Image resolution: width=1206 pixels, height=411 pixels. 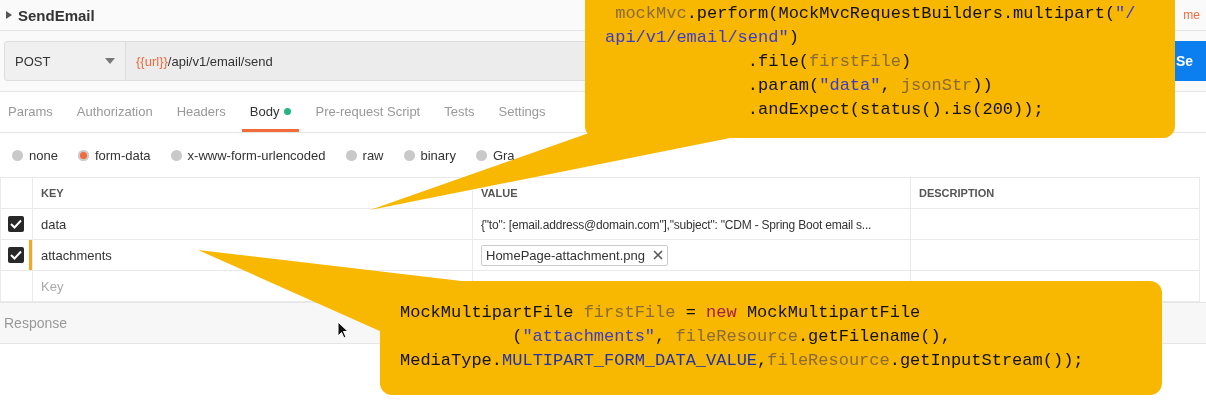 I want to click on radio-label: raw, so click(x=373, y=155).